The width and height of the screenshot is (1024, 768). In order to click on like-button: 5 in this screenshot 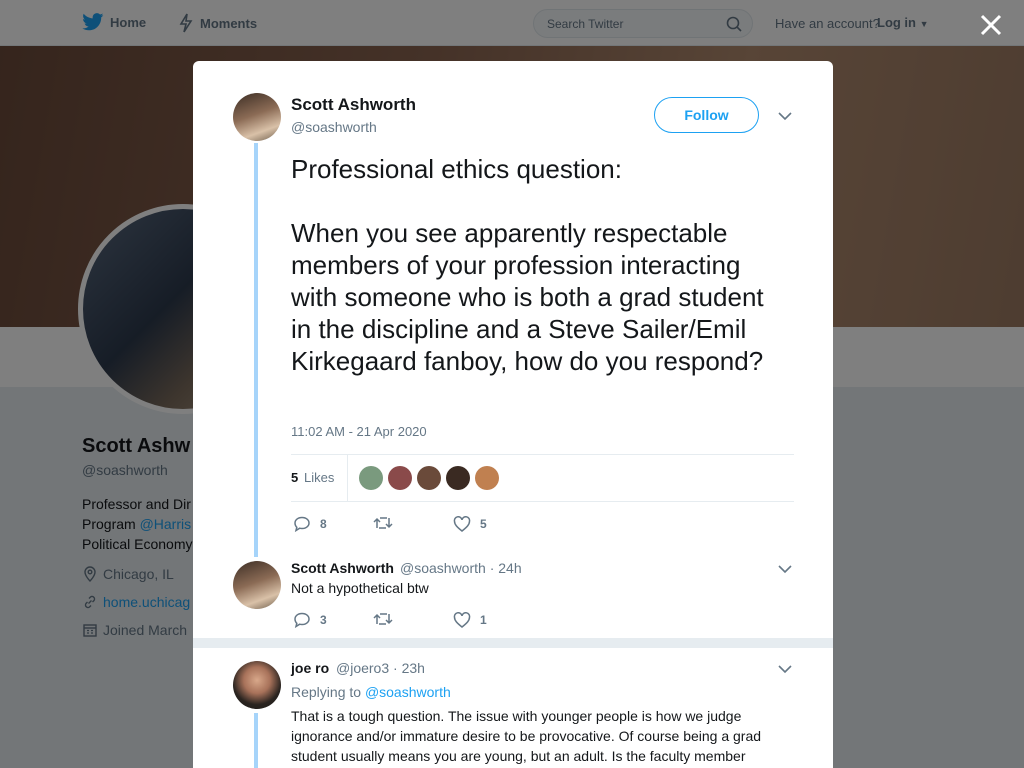, I will do `click(470, 524)`.